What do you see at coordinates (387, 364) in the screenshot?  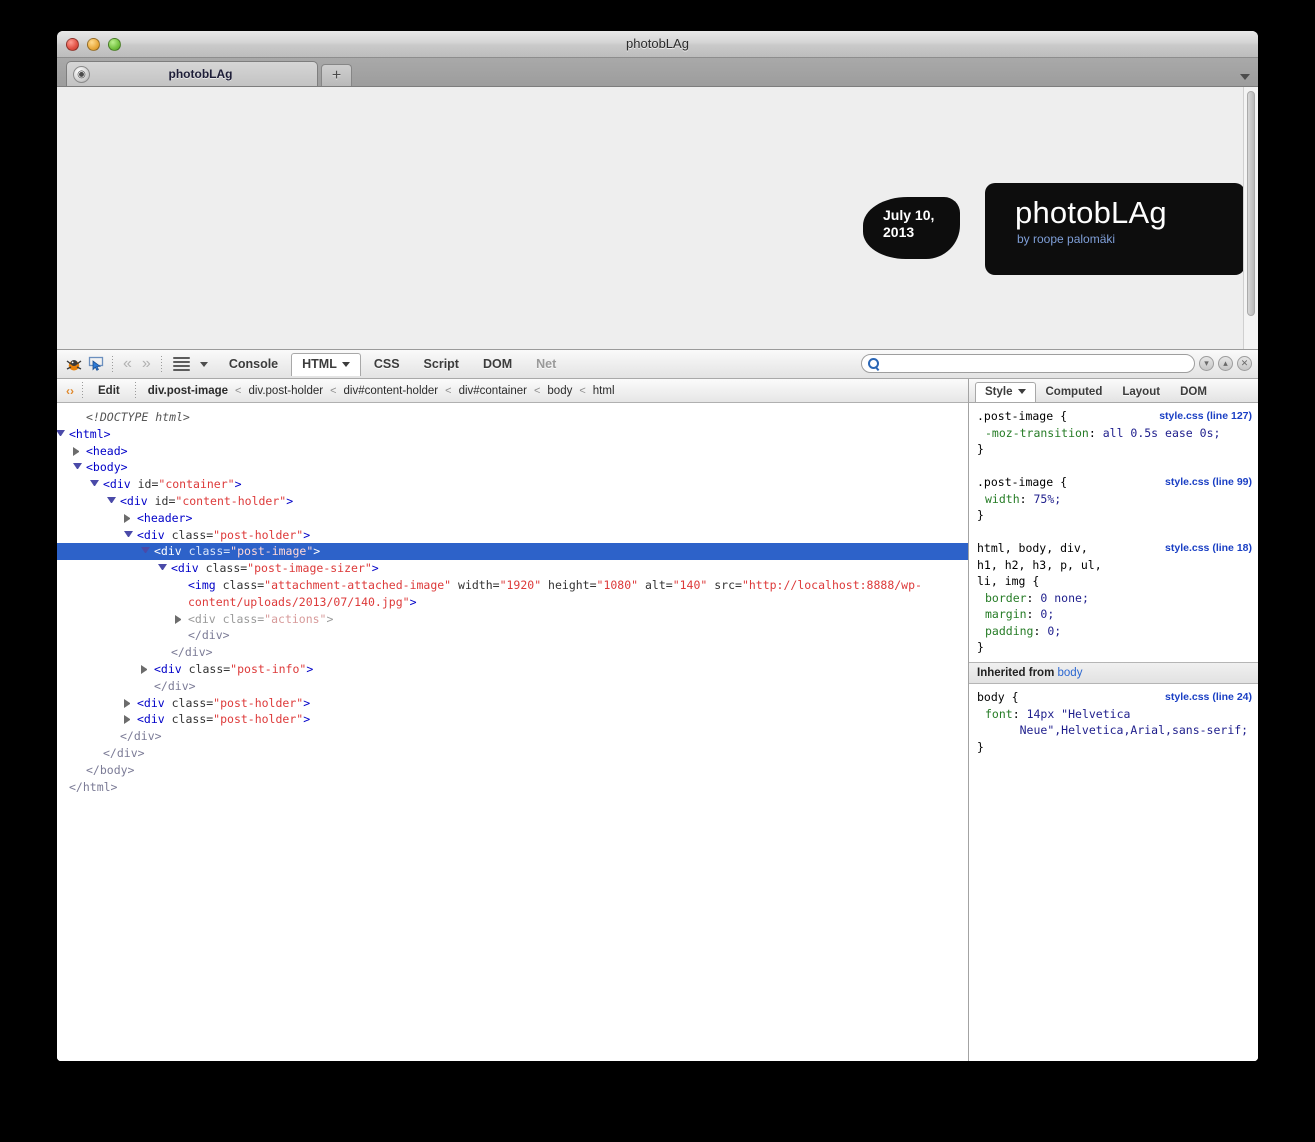 I see `tab-css: CSS` at bounding box center [387, 364].